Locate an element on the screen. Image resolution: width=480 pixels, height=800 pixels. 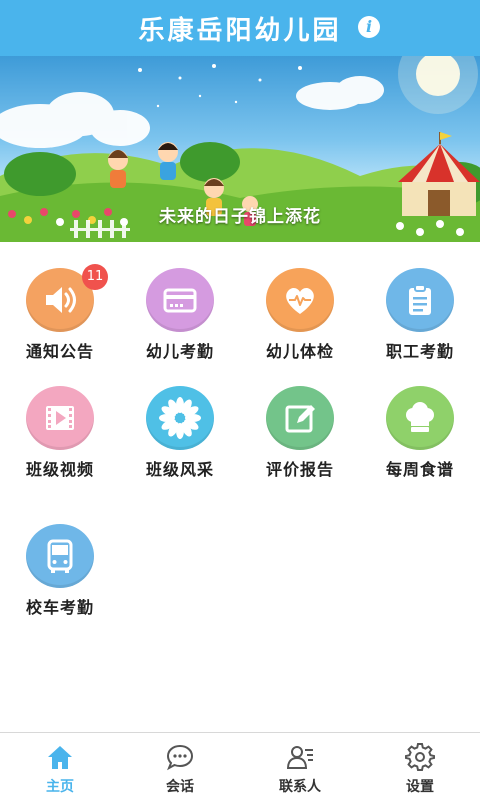
tile-class-video: 班级视频 is located at coordinates (60, 420).